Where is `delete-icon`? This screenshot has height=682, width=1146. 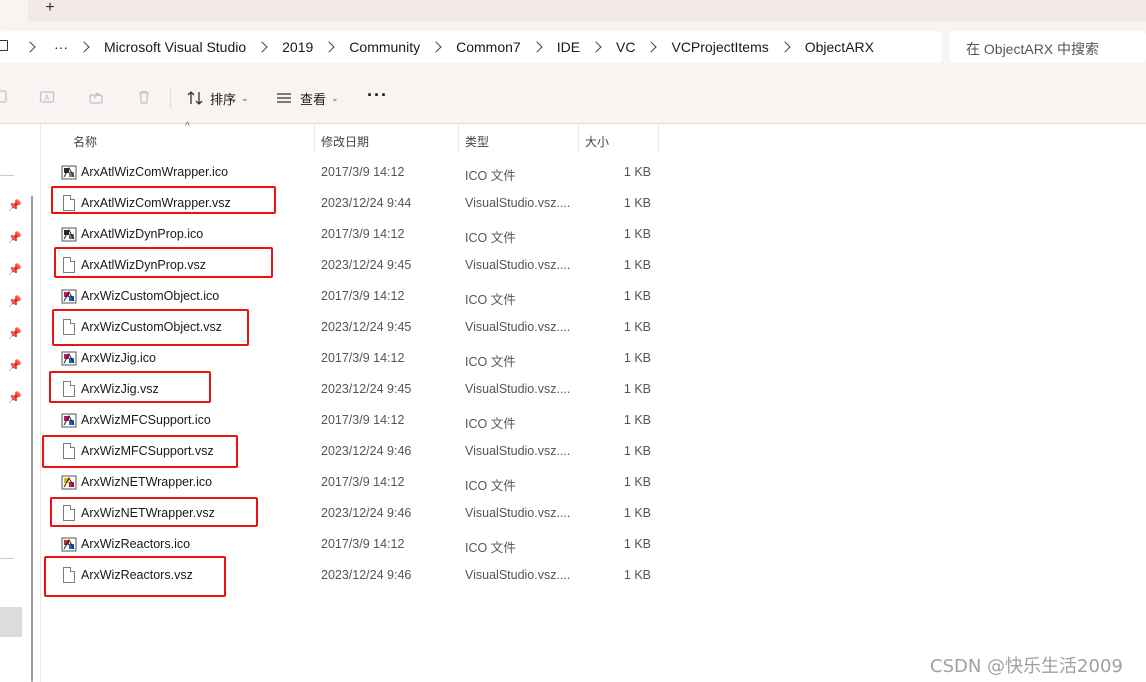 delete-icon is located at coordinates (144, 97).